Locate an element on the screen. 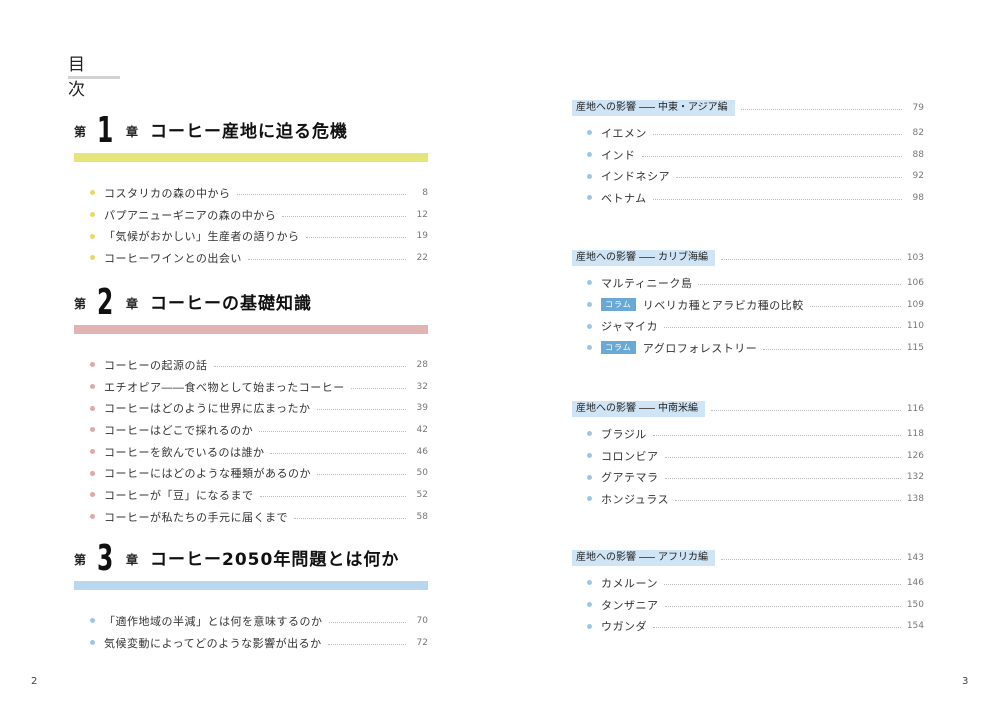  toc-entry: 気候変動によってどのような影響が出るか 72 is located at coordinates (251, 643).